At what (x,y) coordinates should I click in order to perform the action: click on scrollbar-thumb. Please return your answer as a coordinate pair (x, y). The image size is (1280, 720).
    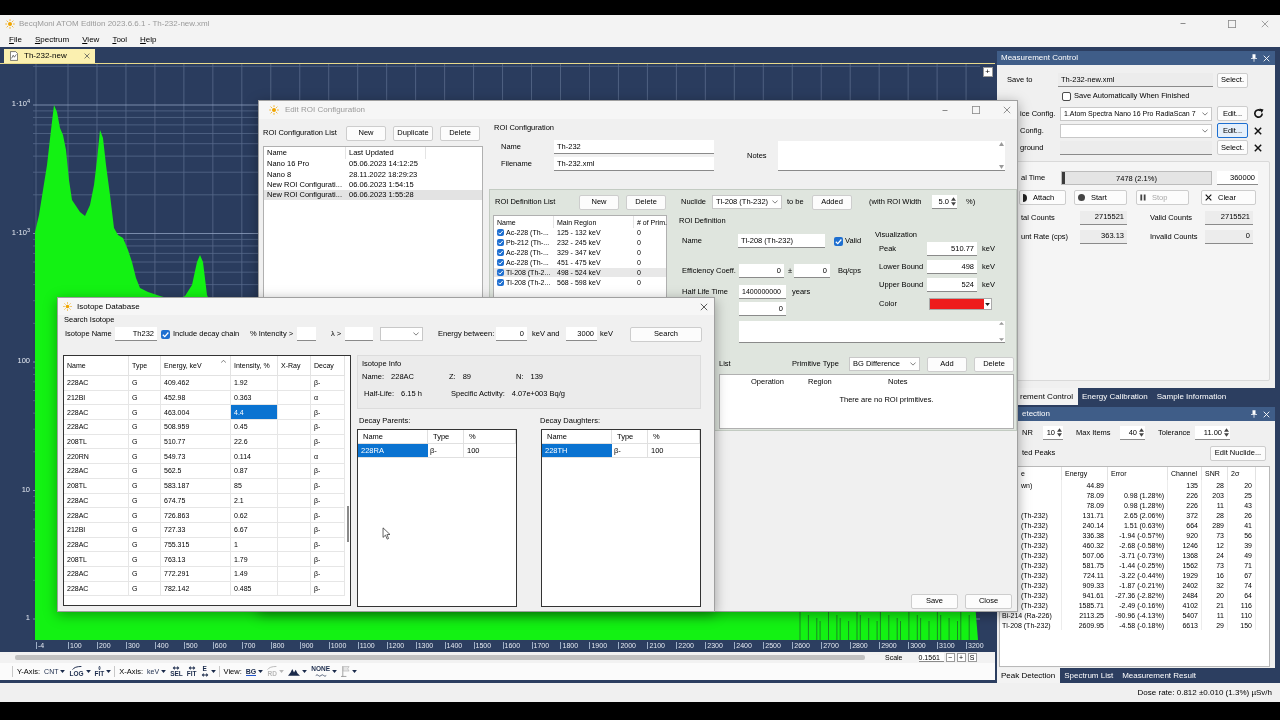
    Looking at the image, I should click on (347, 524).